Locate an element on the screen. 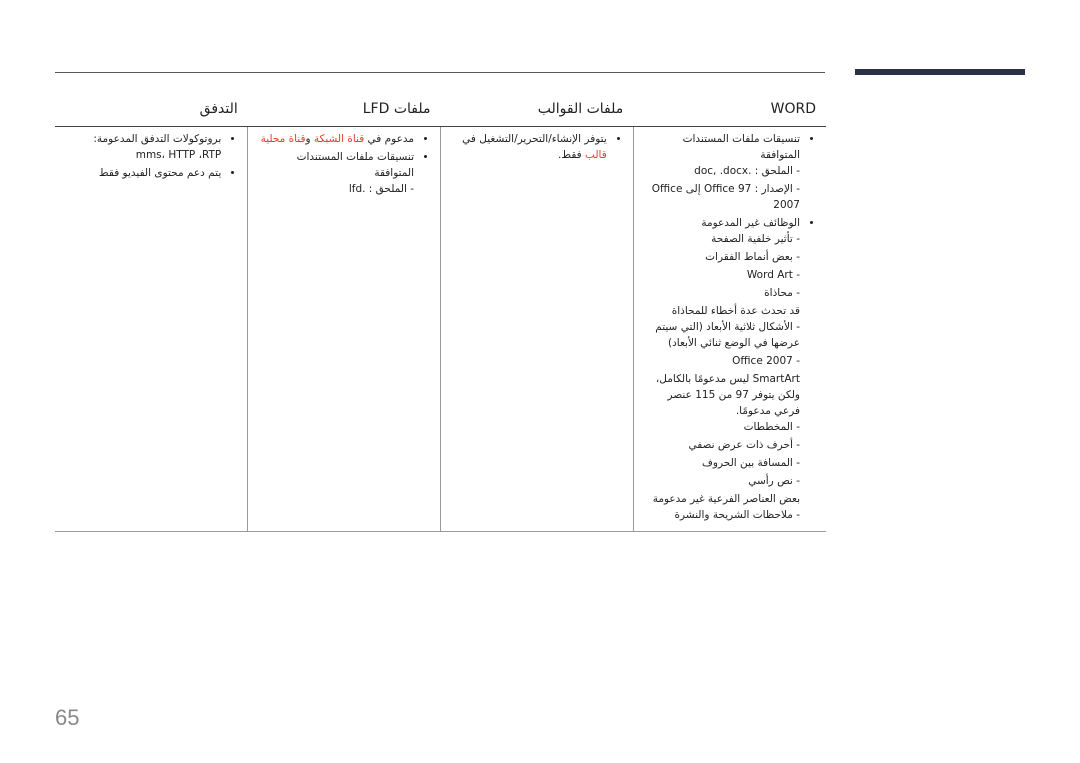 This screenshot has width=1080, height=763. header-lfd: ملفات LFD is located at coordinates (344, 111).